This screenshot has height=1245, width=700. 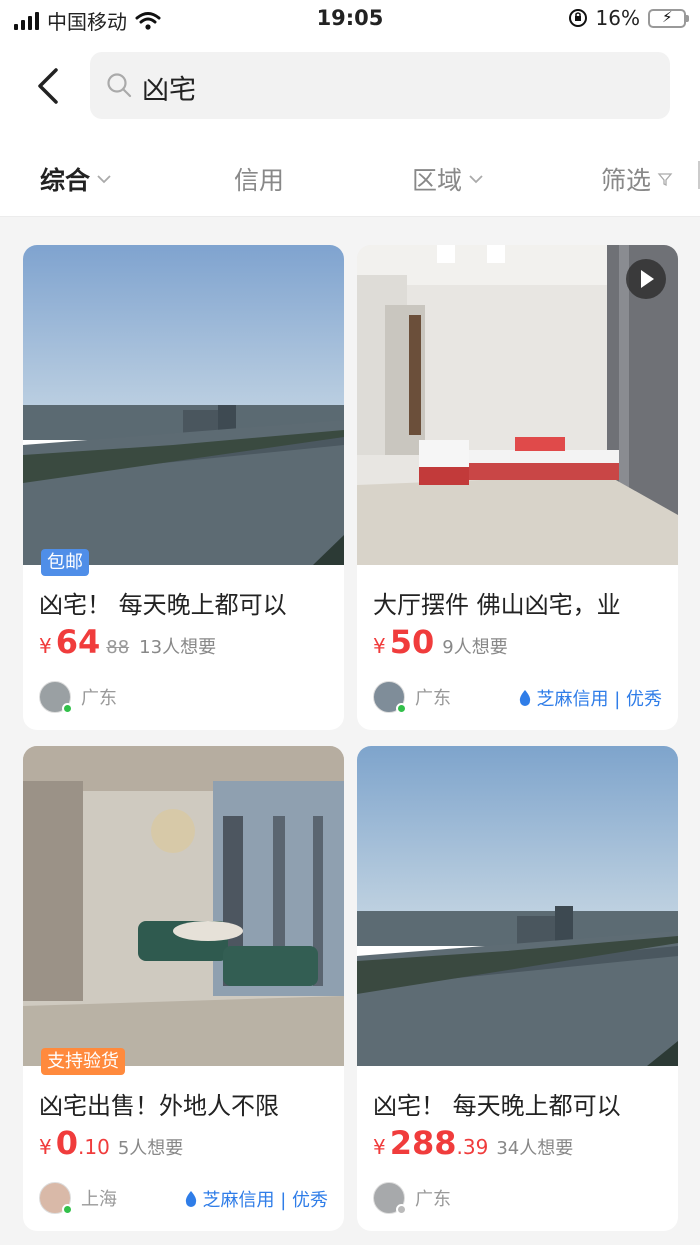 What do you see at coordinates (380, 85) in the screenshot?
I see `search-input: 凶宅` at bounding box center [380, 85].